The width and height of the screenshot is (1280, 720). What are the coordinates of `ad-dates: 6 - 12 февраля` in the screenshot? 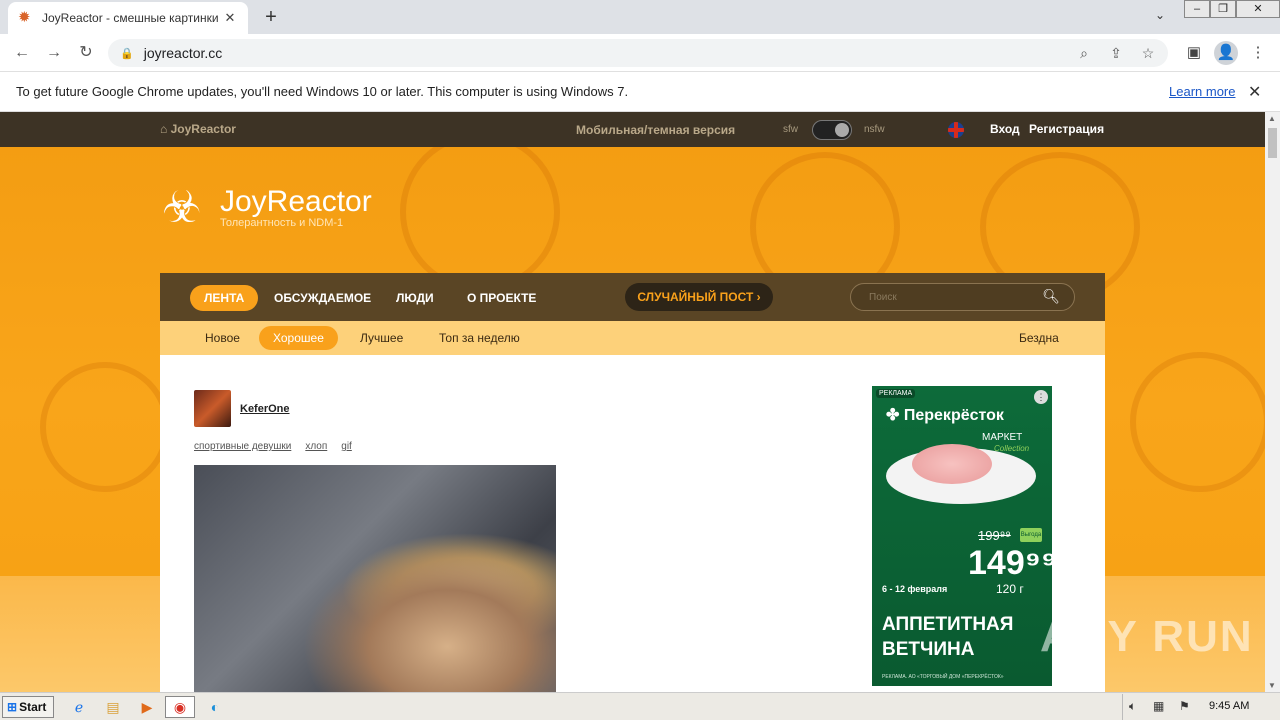 It's located at (915, 589).